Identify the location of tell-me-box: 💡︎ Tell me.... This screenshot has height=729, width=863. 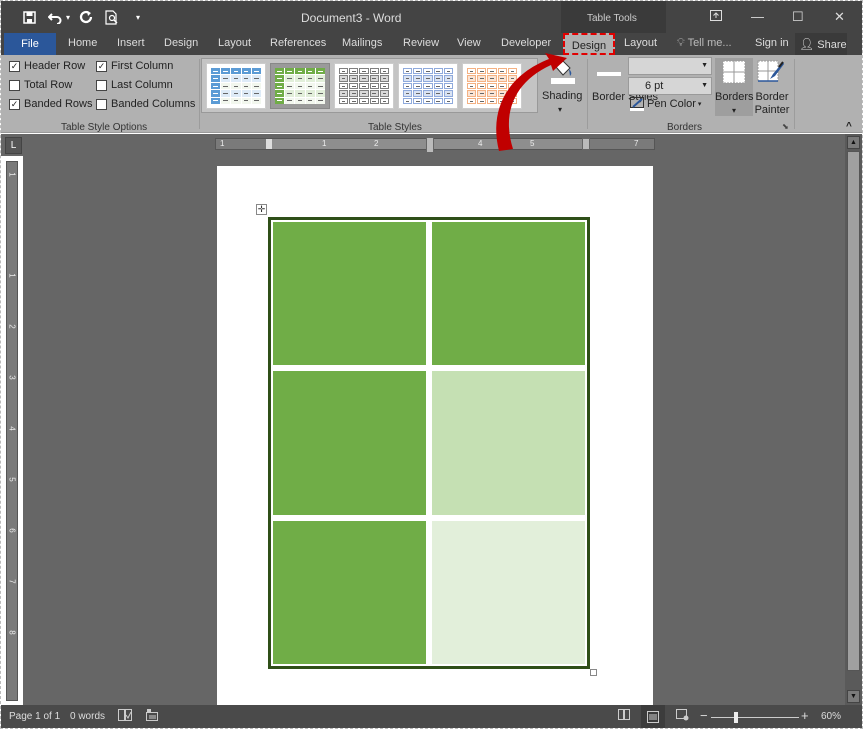
(704, 43).